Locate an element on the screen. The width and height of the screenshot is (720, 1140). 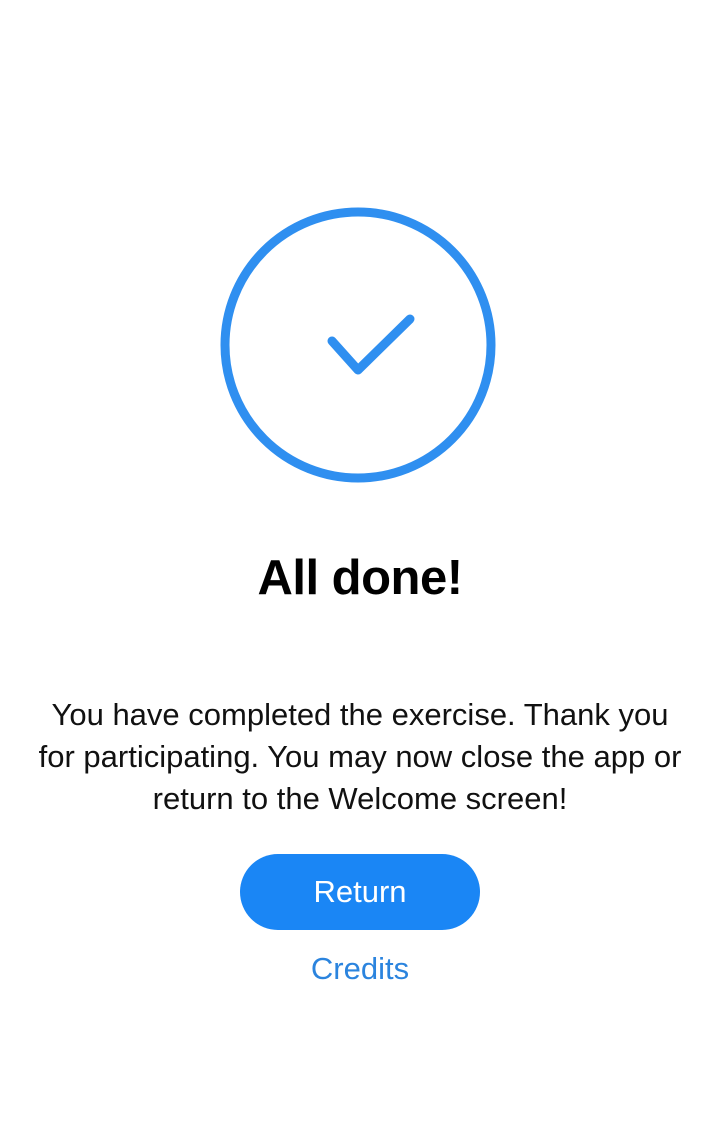
circle-outline is located at coordinates (358, 345).